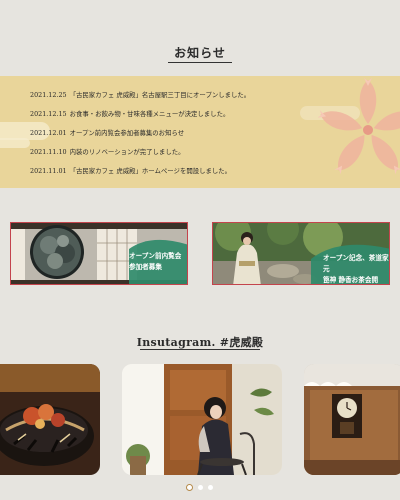 The height and width of the screenshot is (500, 400). I want to click on instagram-title-underline, so click(200, 349).